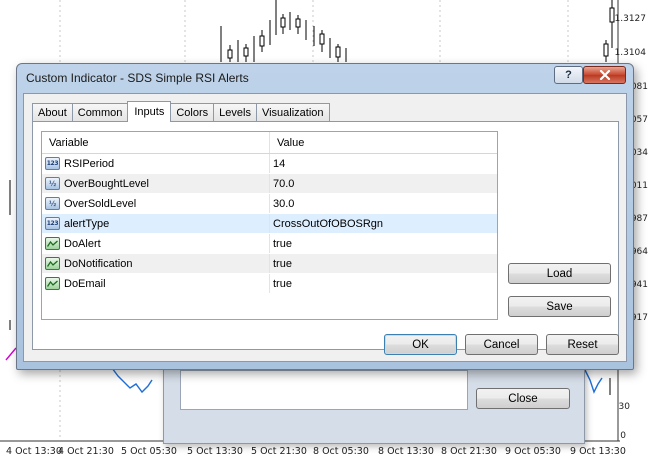  Describe the element at coordinates (100, 112) in the screenshot. I see `tab-common: Common` at that location.